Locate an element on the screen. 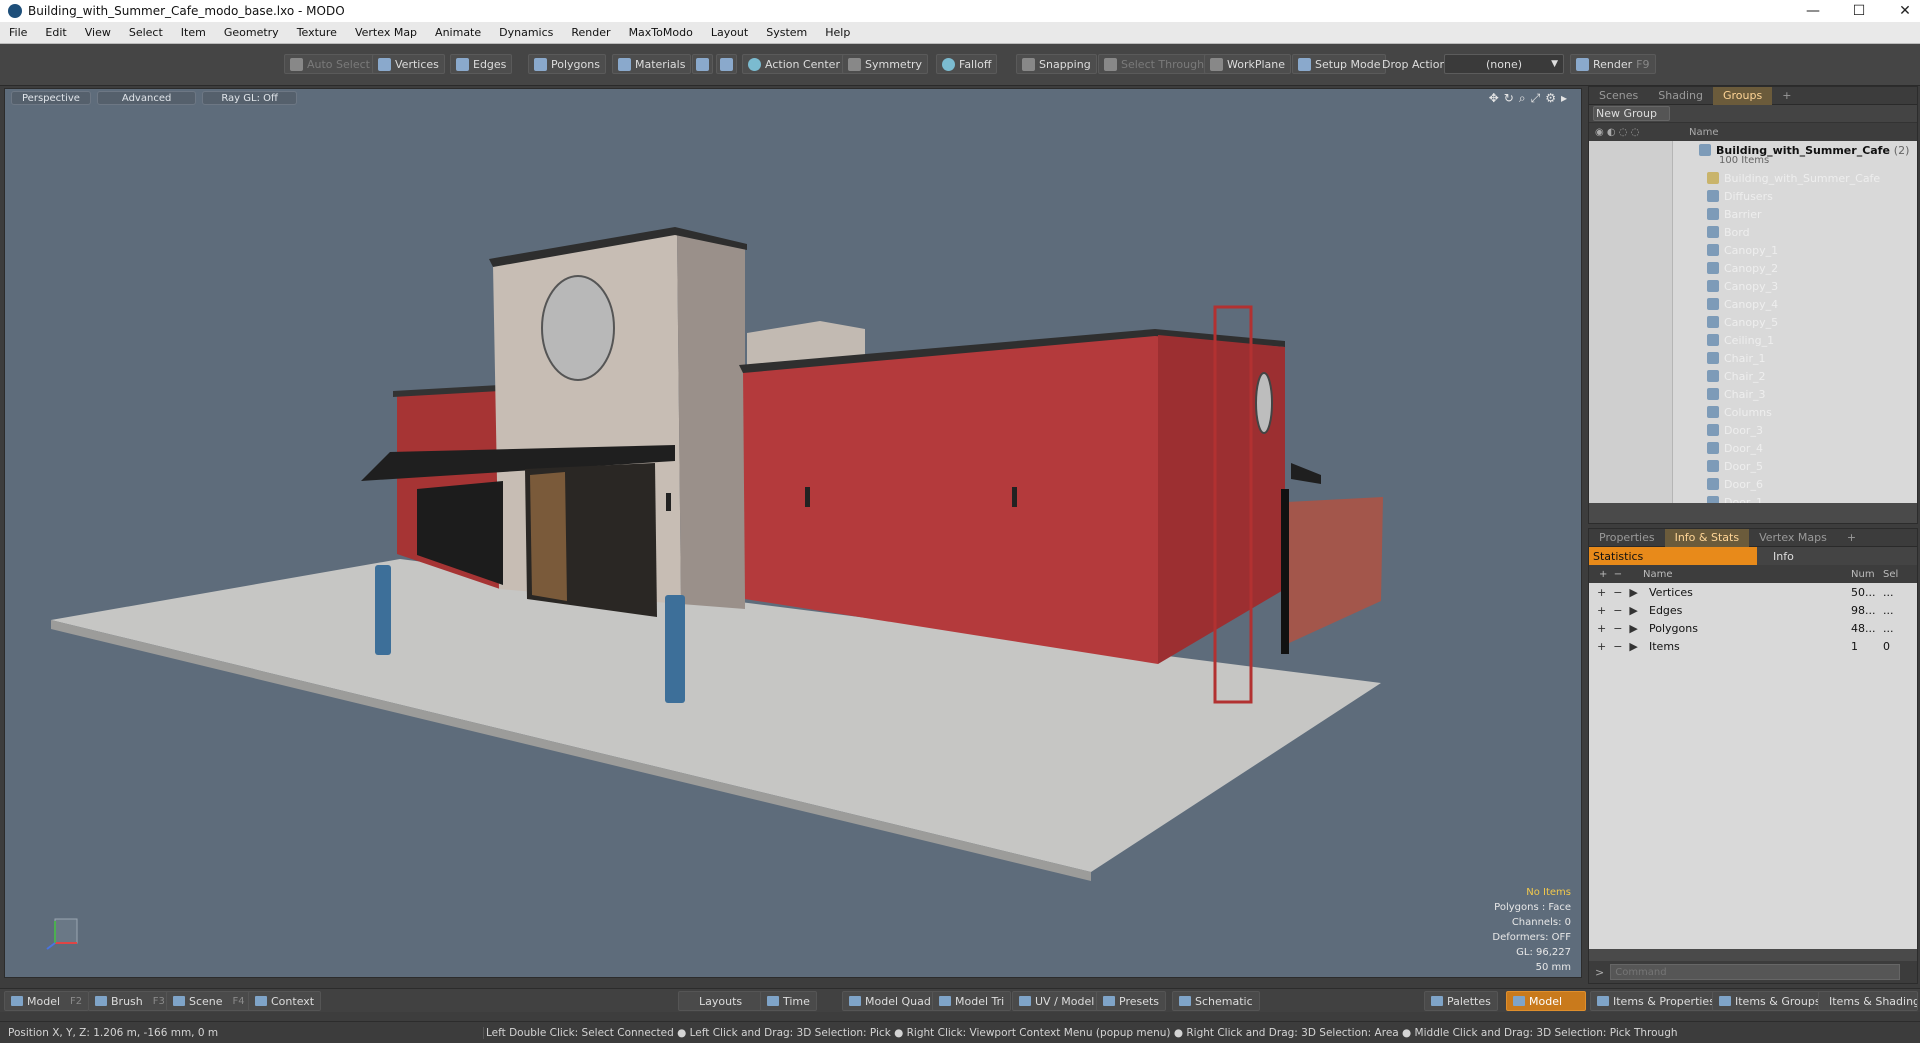 The height and width of the screenshot is (1043, 1920). pan-icon: ✥ is located at coordinates (1494, 98).